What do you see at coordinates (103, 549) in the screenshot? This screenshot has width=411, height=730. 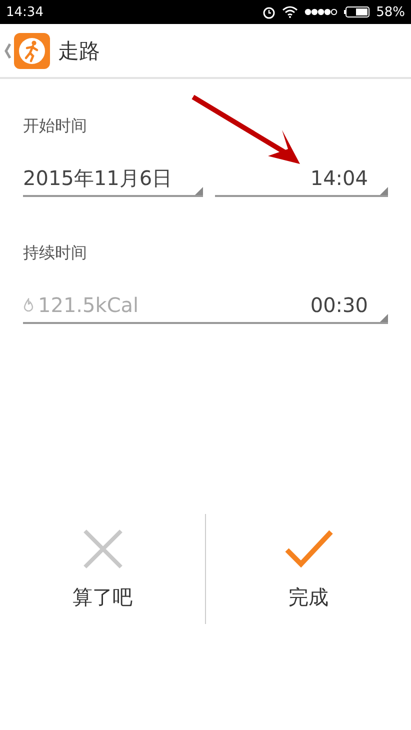 I see `close-icon` at bounding box center [103, 549].